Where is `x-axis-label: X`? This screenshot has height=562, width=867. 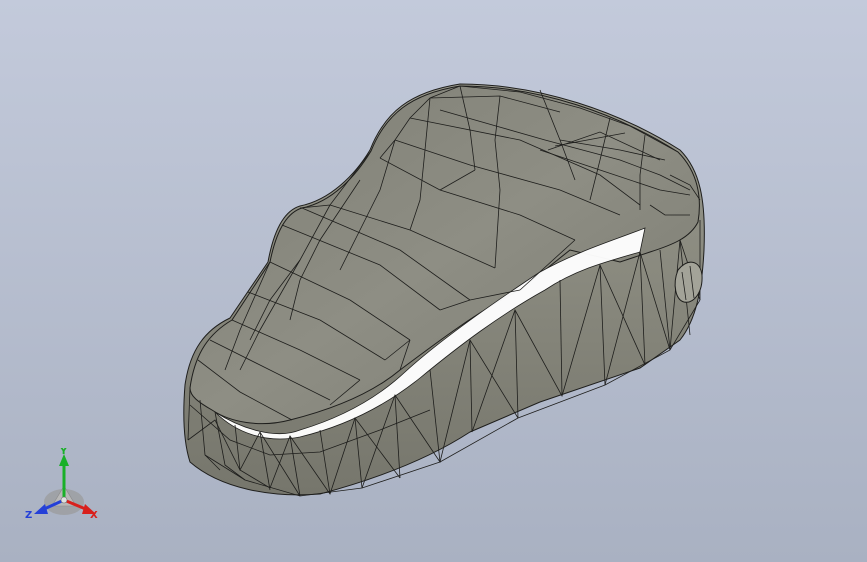
x-axis-label: X is located at coordinates (94, 515).